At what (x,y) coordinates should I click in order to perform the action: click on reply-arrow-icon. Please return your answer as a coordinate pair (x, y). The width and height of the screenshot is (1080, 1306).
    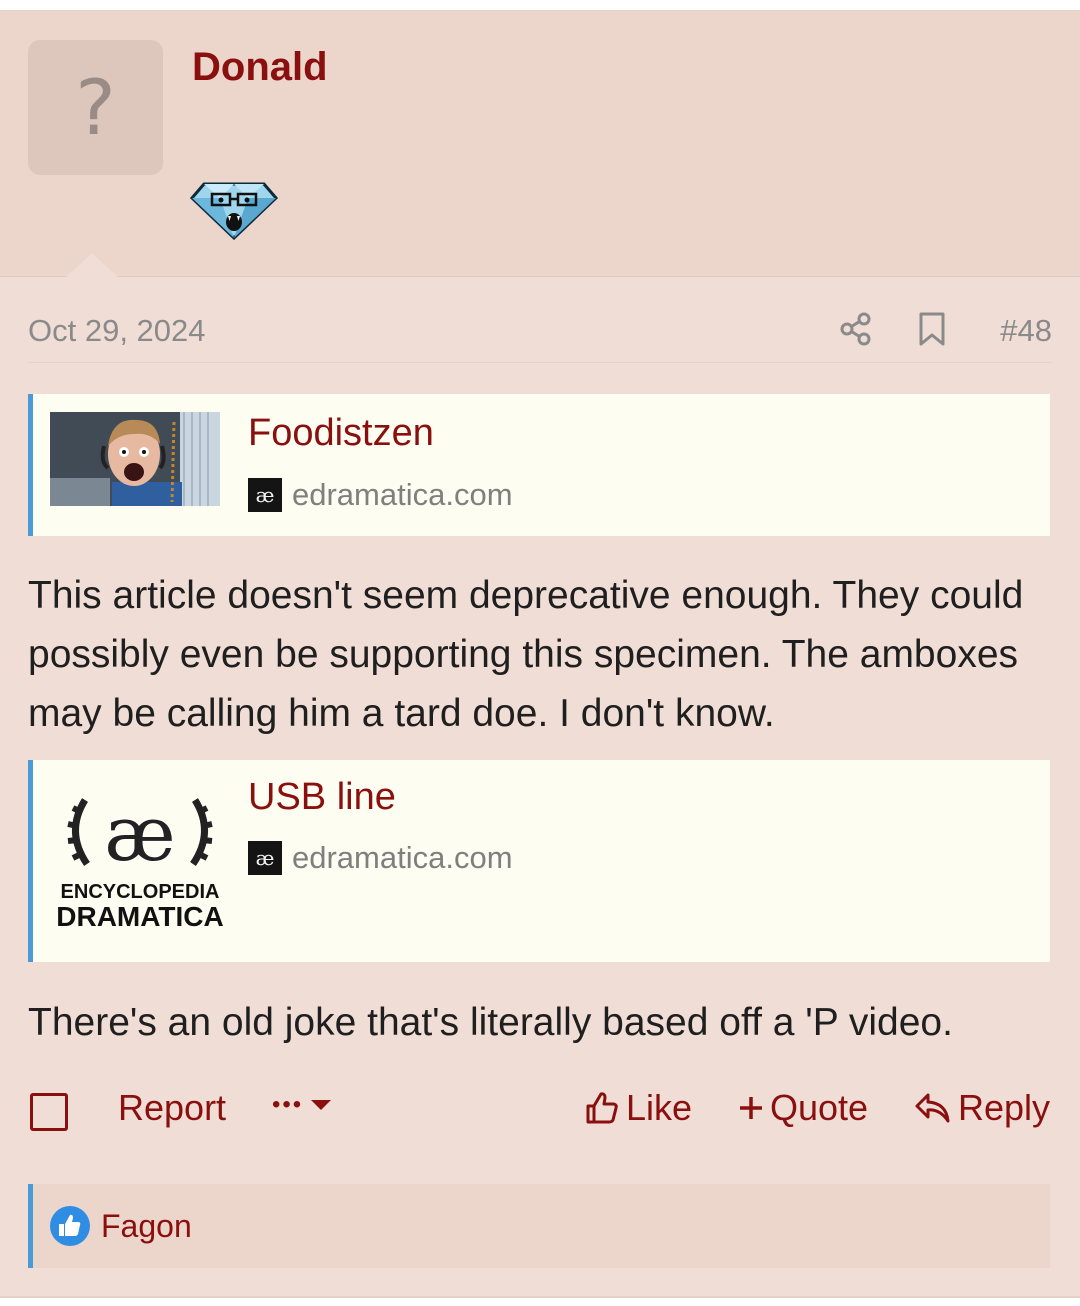
    Looking at the image, I should click on (932, 1108).